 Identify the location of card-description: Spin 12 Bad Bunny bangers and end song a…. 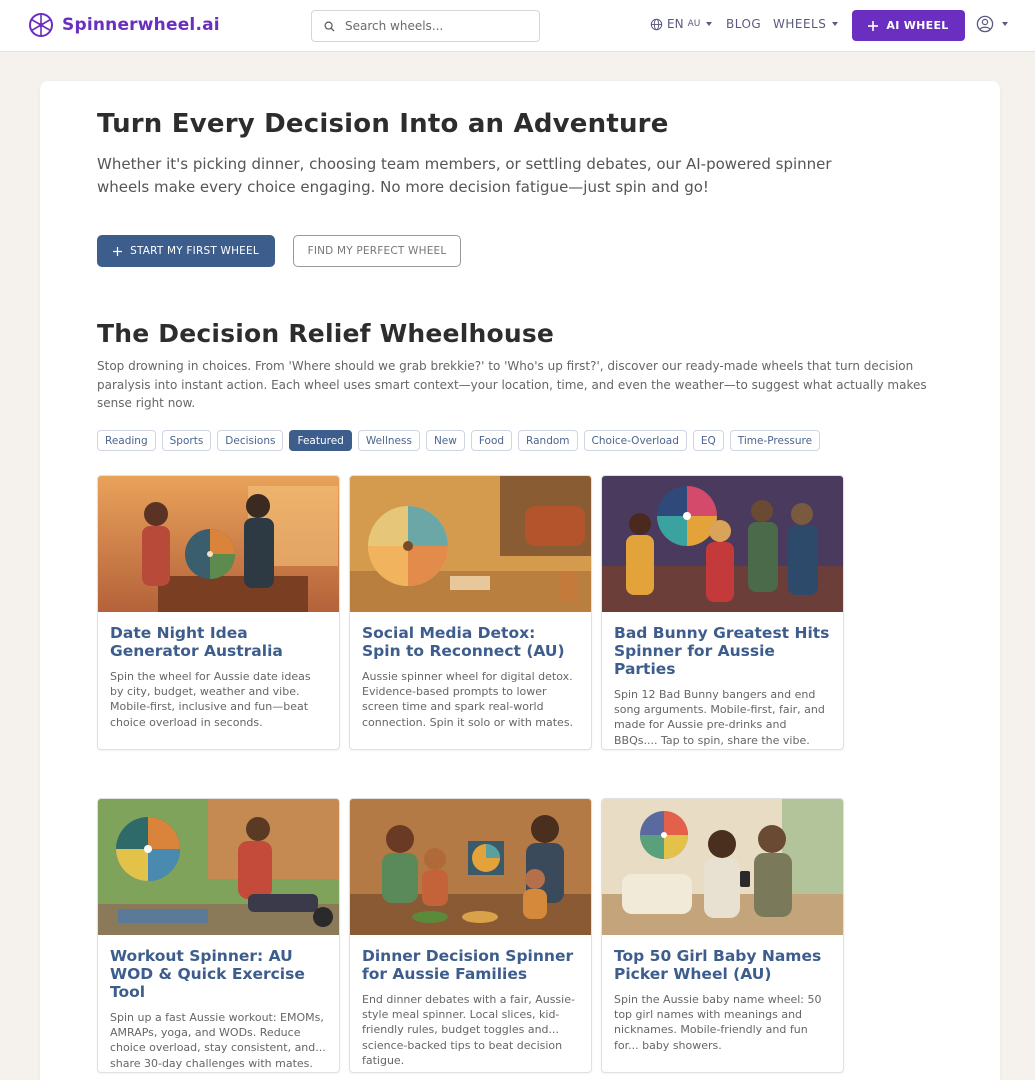
(719, 717).